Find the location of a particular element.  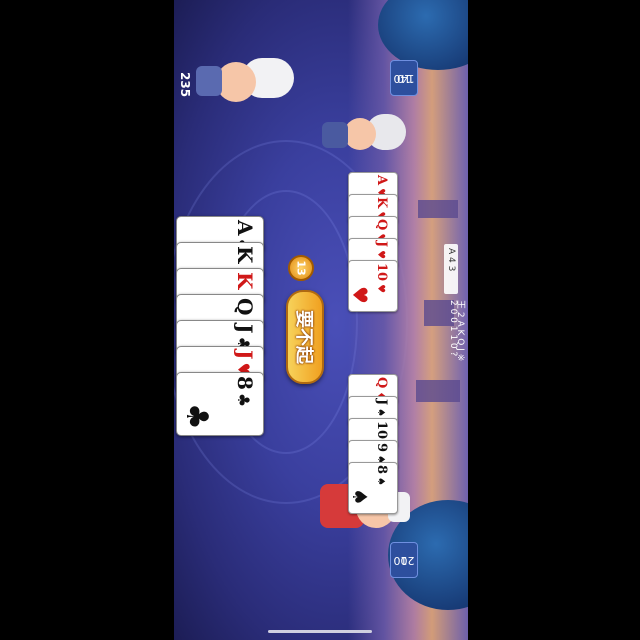

played-card-label: 8♠ is located at coordinates (383, 475).